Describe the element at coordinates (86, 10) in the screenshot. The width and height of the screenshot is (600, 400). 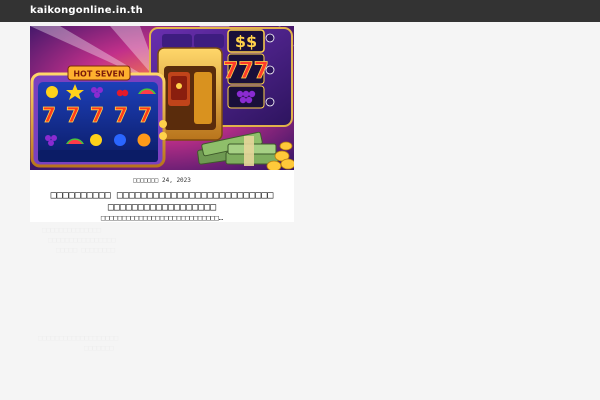
I see `site-title-link: kaikongonline.in.th` at that location.